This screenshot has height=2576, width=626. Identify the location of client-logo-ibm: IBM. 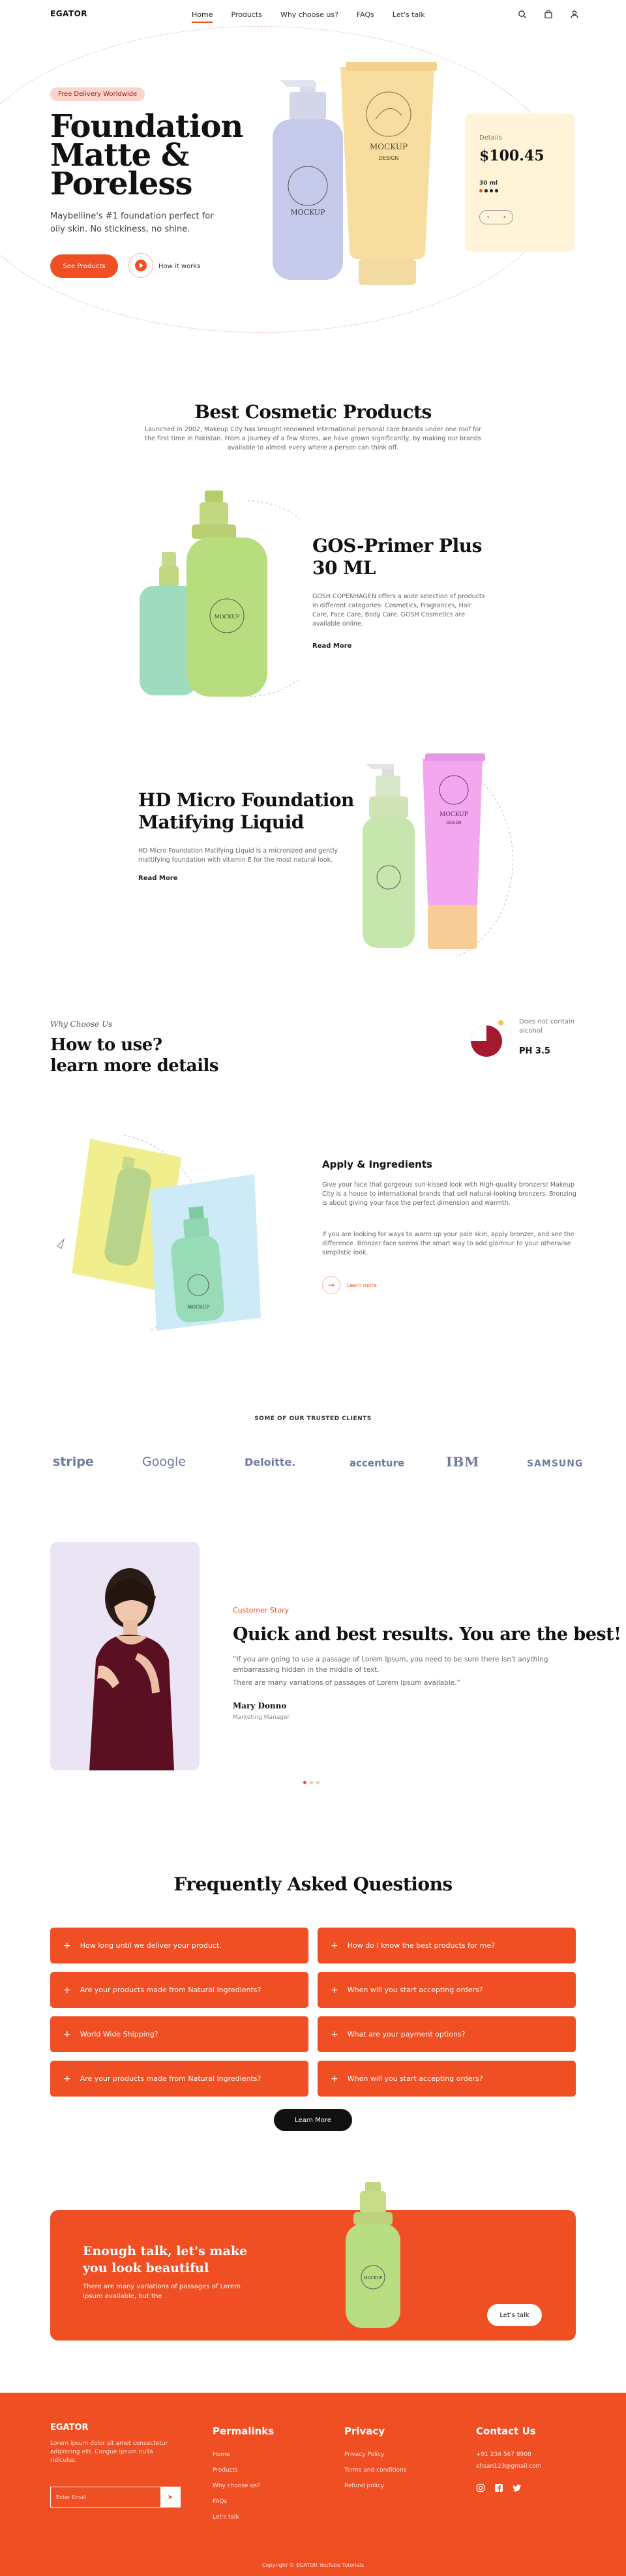
(463, 1462).